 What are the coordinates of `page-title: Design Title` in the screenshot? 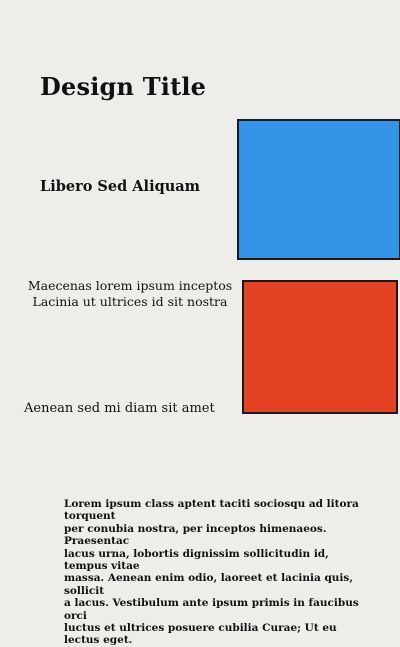 It's located at (123, 86).